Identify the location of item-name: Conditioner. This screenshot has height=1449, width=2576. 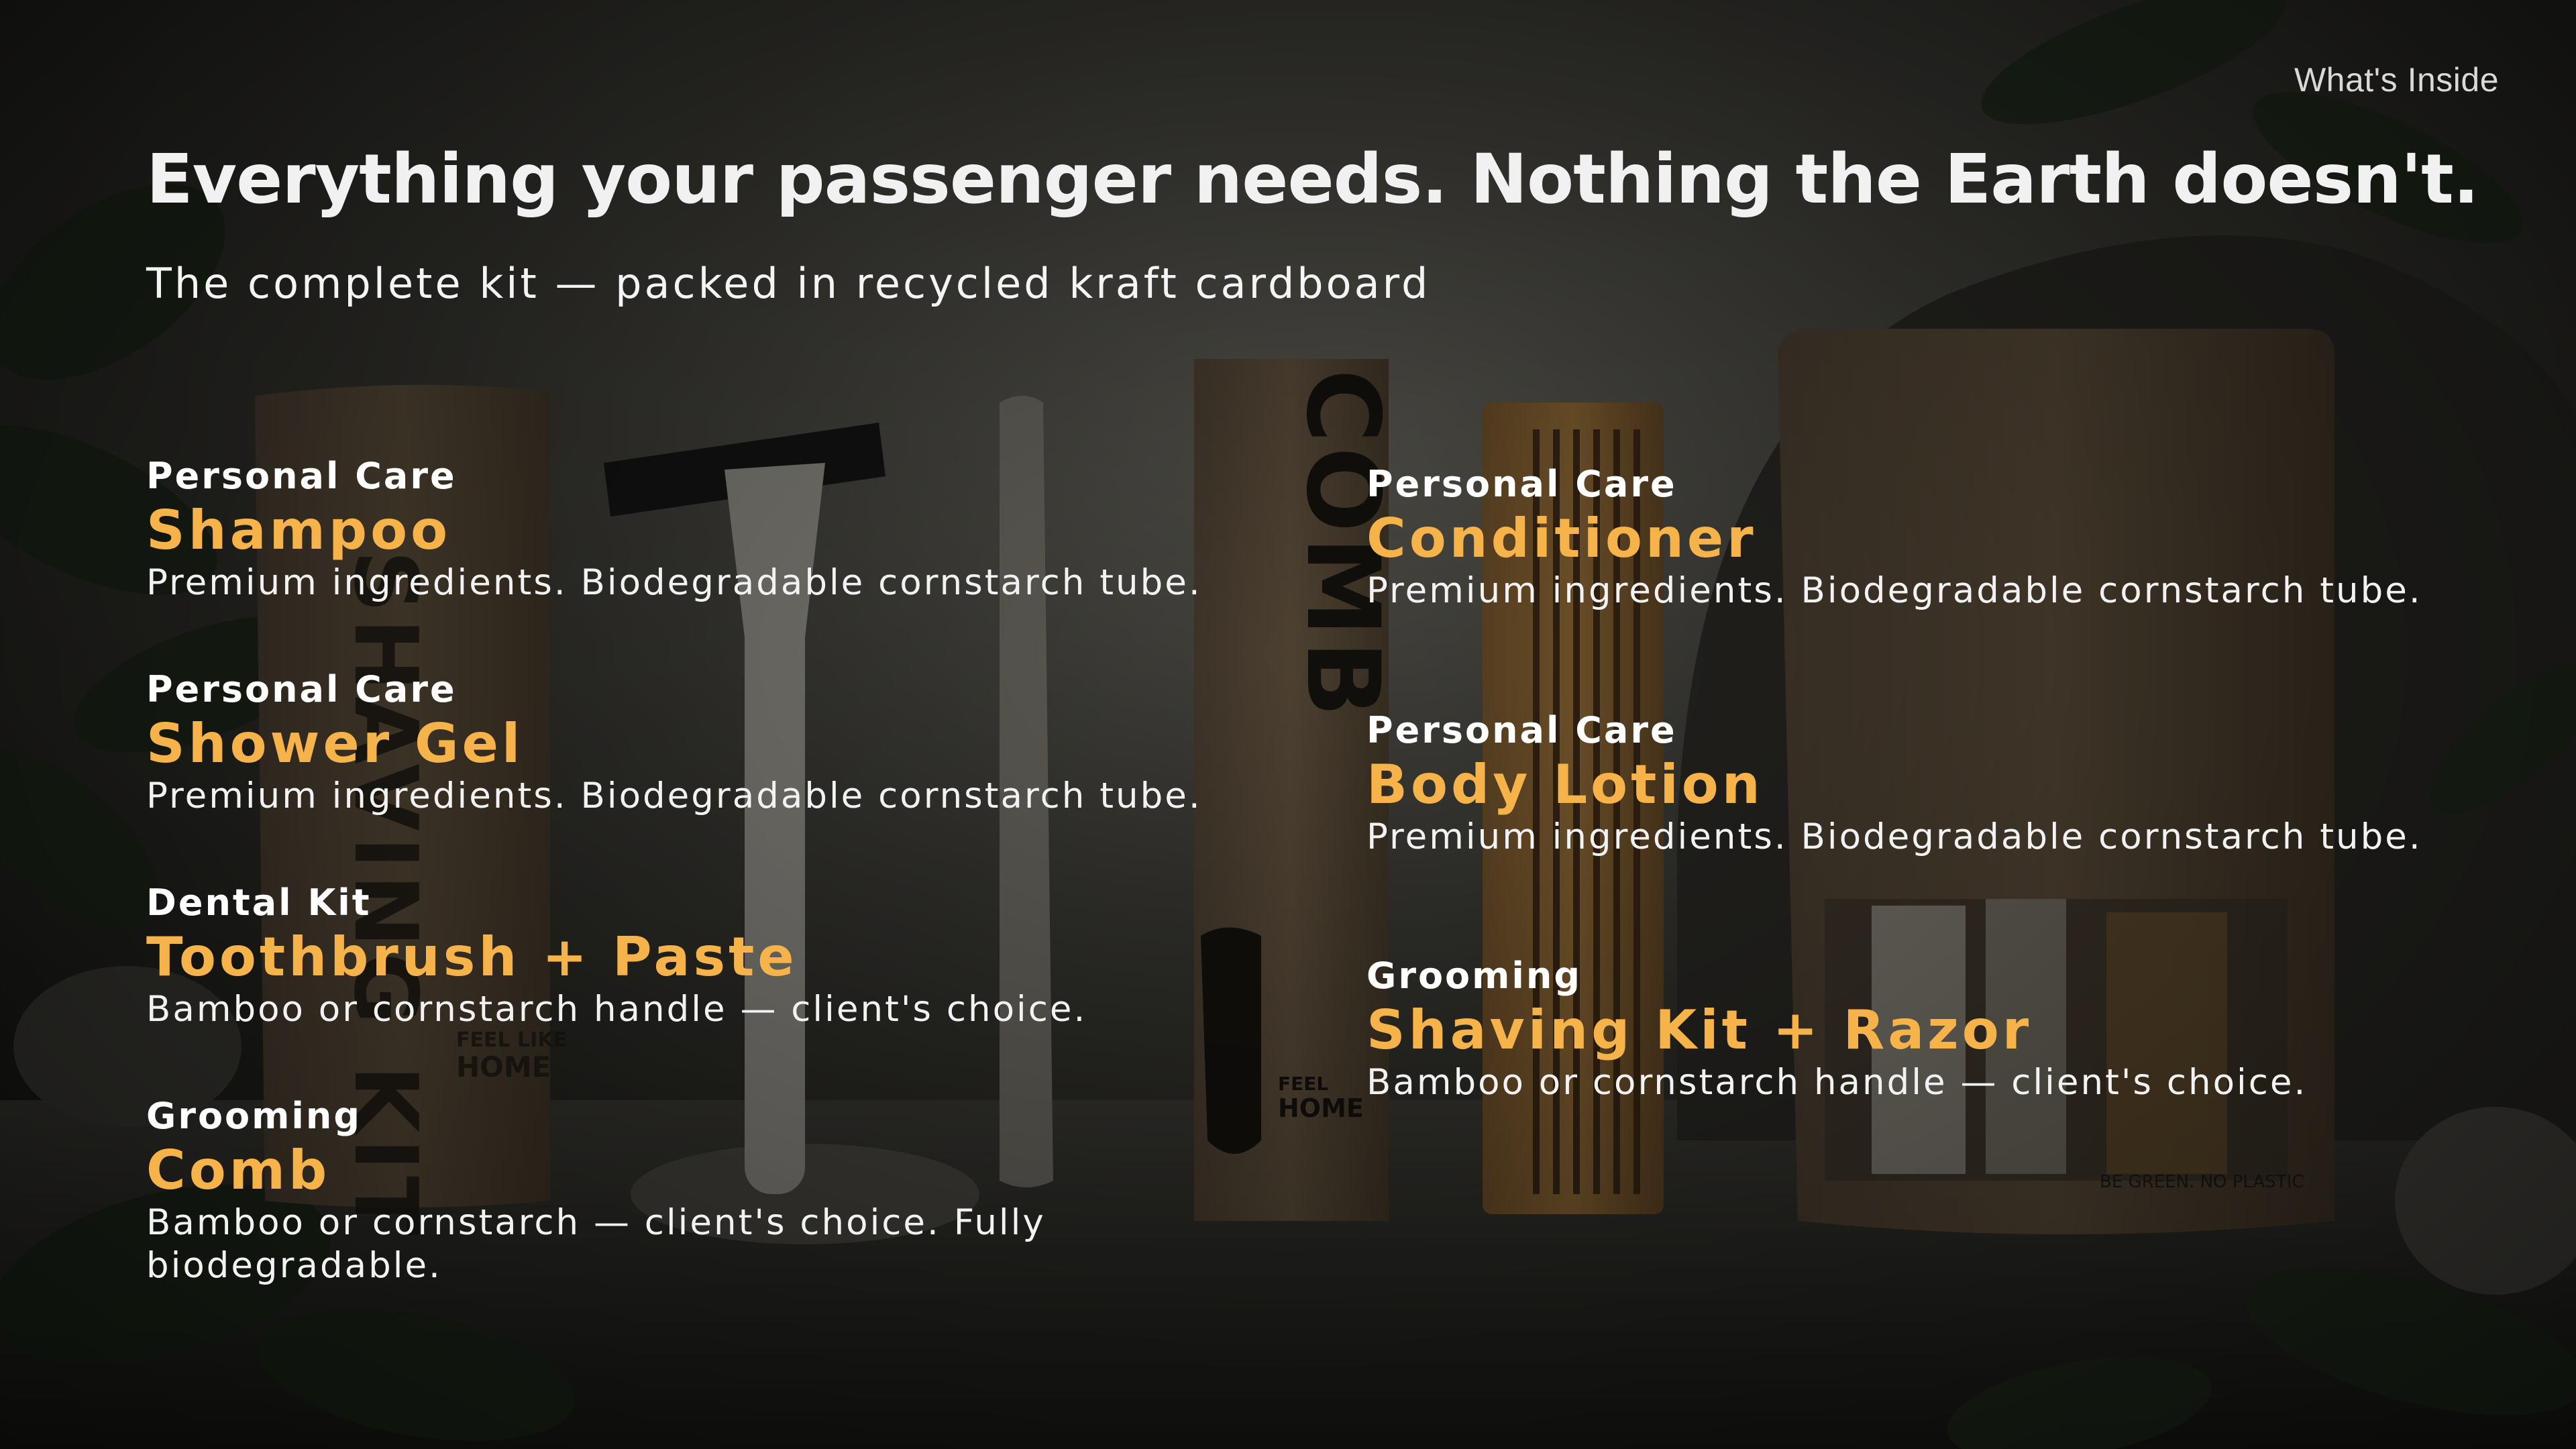
(1561, 538).